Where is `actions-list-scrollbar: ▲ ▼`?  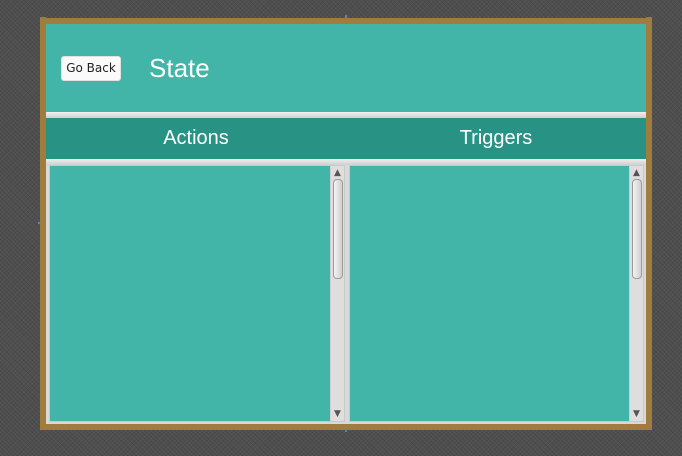
actions-list-scrollbar: ▲ ▼ is located at coordinates (337, 293).